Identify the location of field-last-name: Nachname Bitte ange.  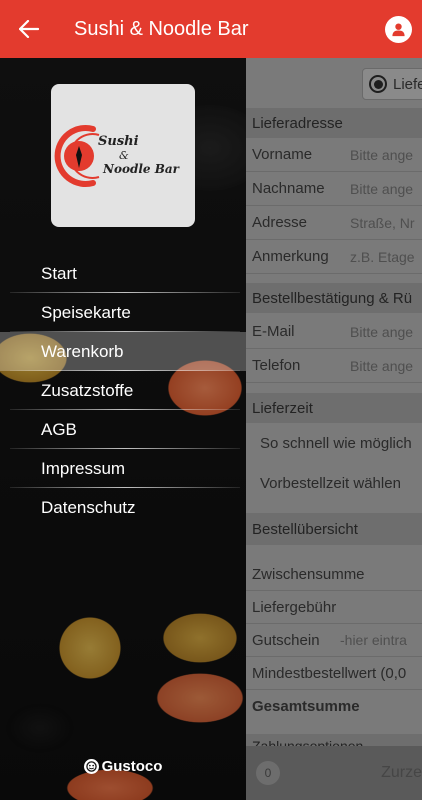
(334, 189).